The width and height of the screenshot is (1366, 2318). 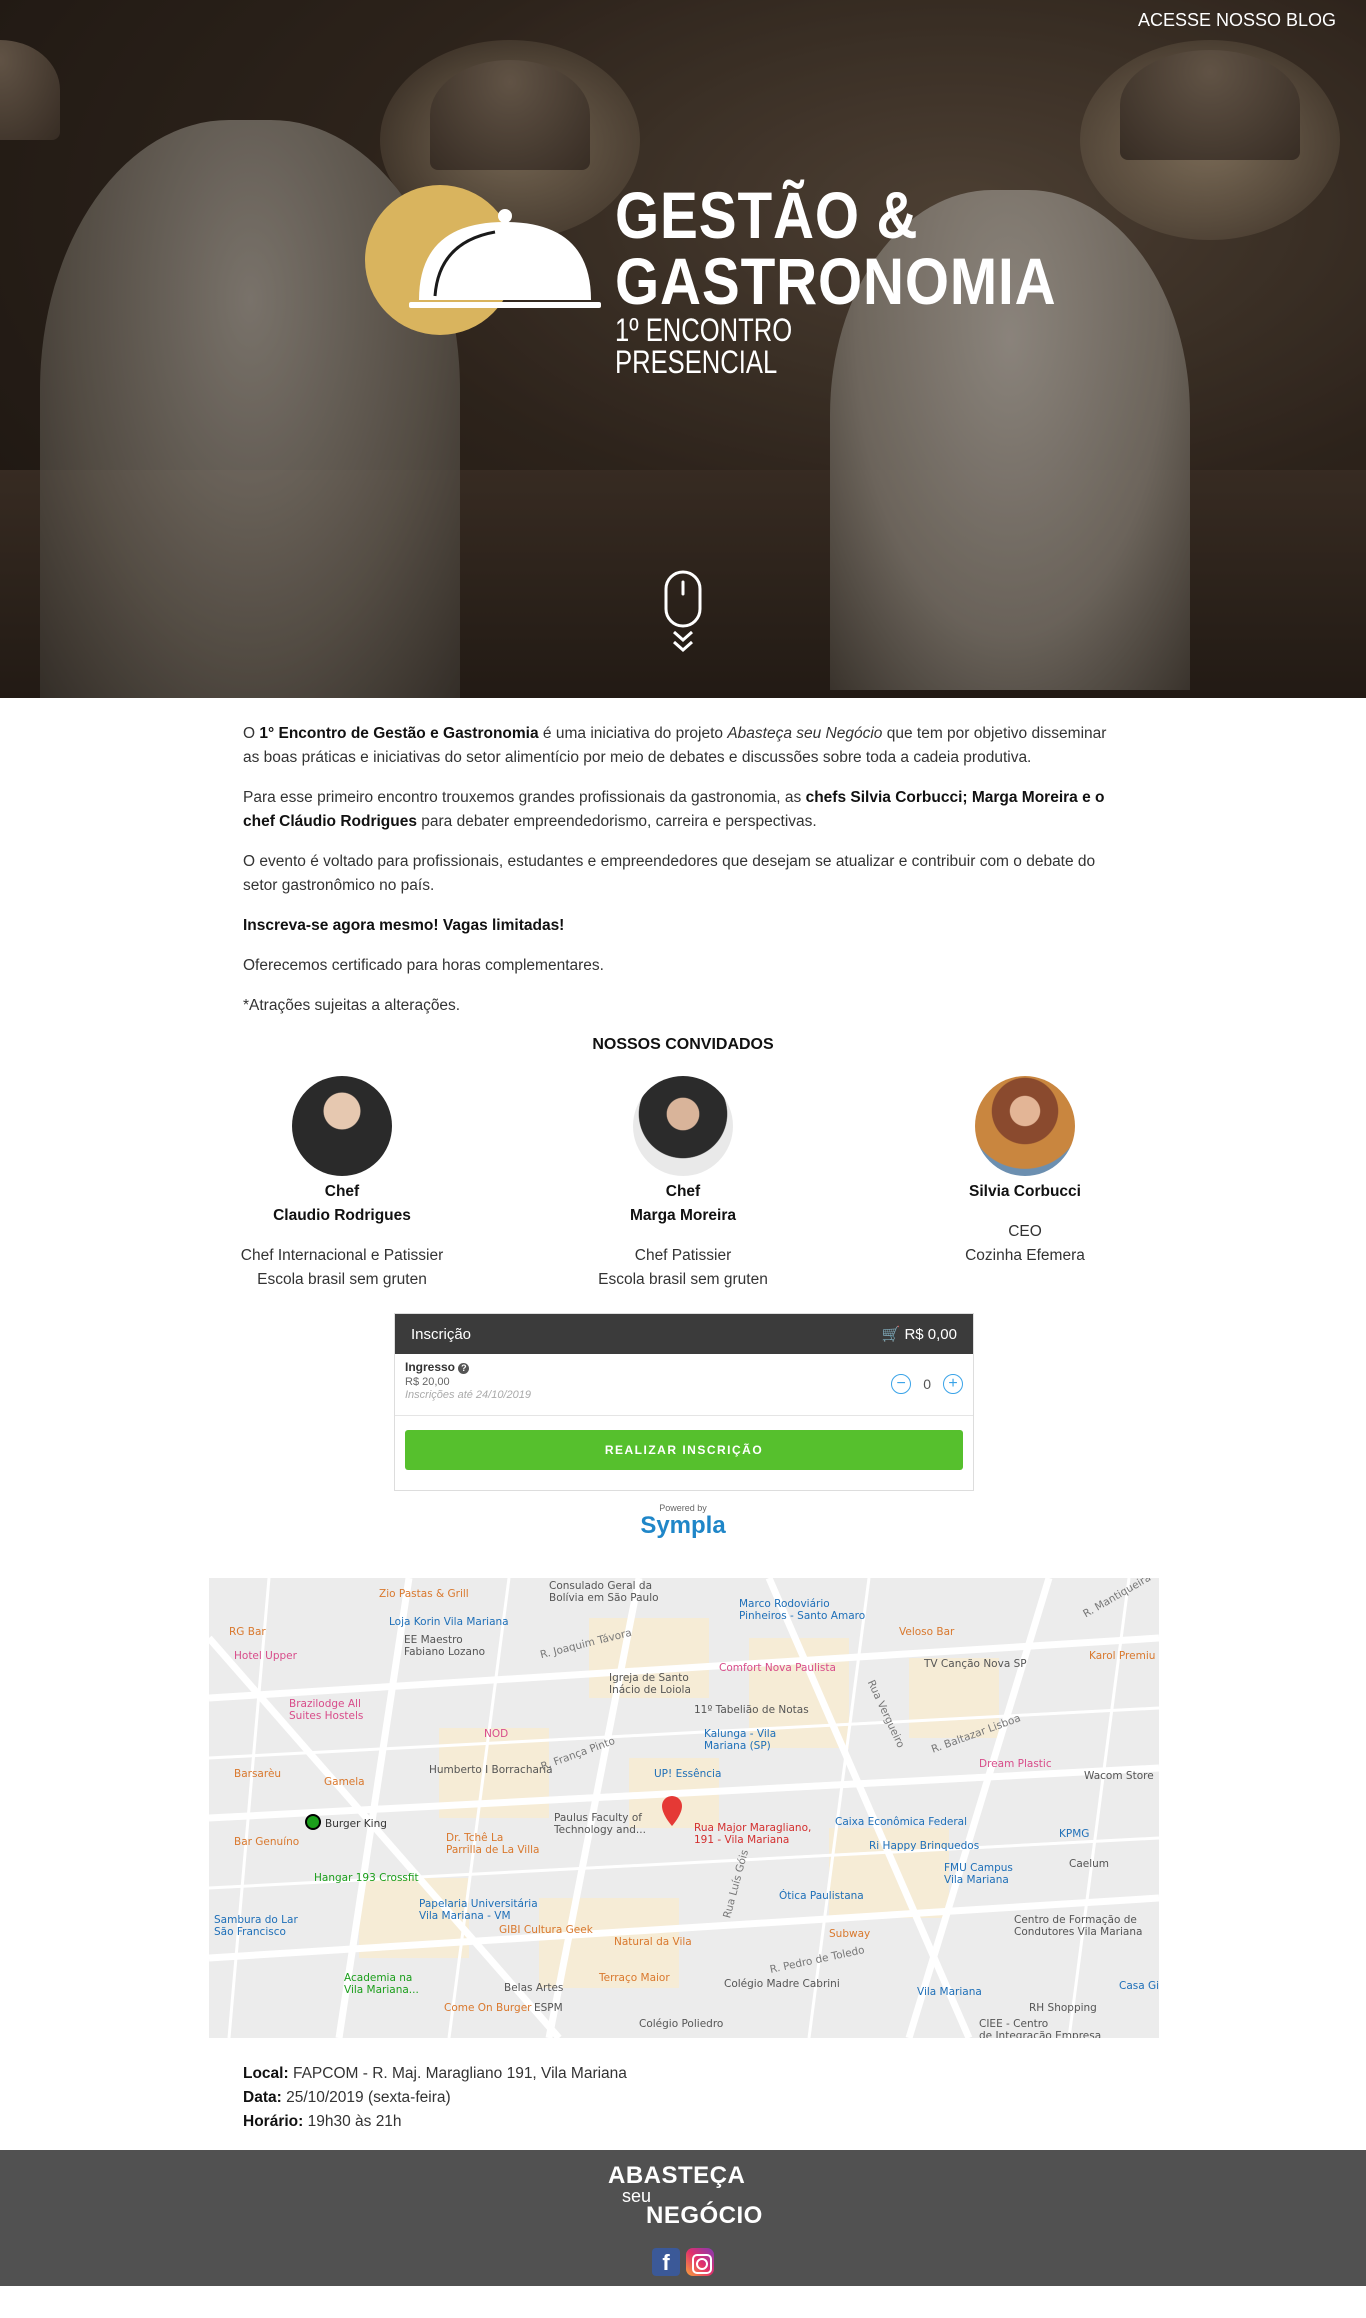 I want to click on sympla-logo: Sympla, so click(x=683, y=1525).